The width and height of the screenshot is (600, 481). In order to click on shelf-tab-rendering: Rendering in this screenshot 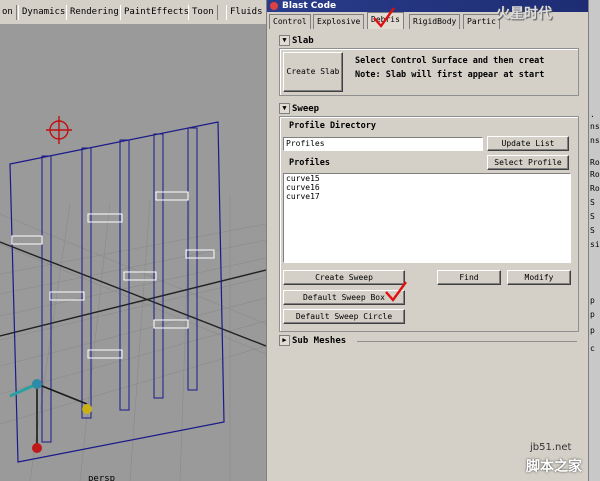, I will do `click(94, 12)`.